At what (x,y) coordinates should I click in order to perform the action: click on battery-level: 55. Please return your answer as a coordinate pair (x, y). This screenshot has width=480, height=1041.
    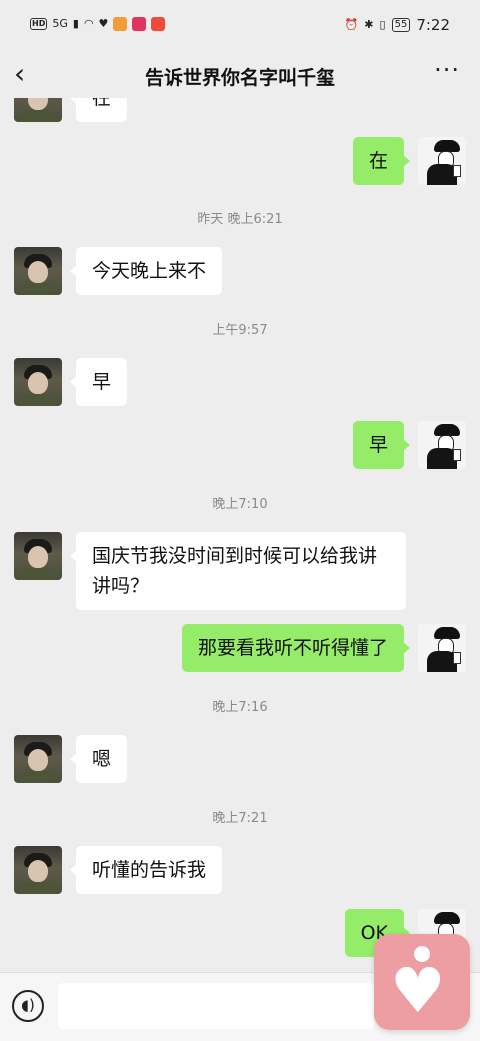
    Looking at the image, I should click on (401, 25).